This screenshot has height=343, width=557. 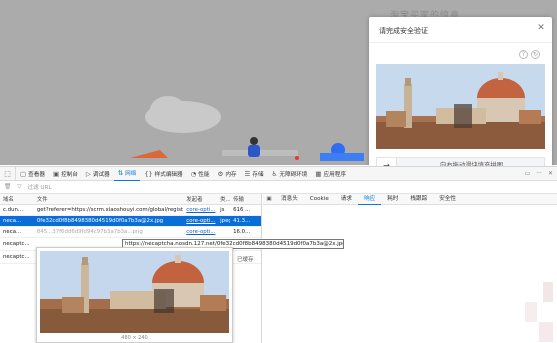 What do you see at coordinates (69, 174) in the screenshot?
I see `tab-label: 控制台` at bounding box center [69, 174].